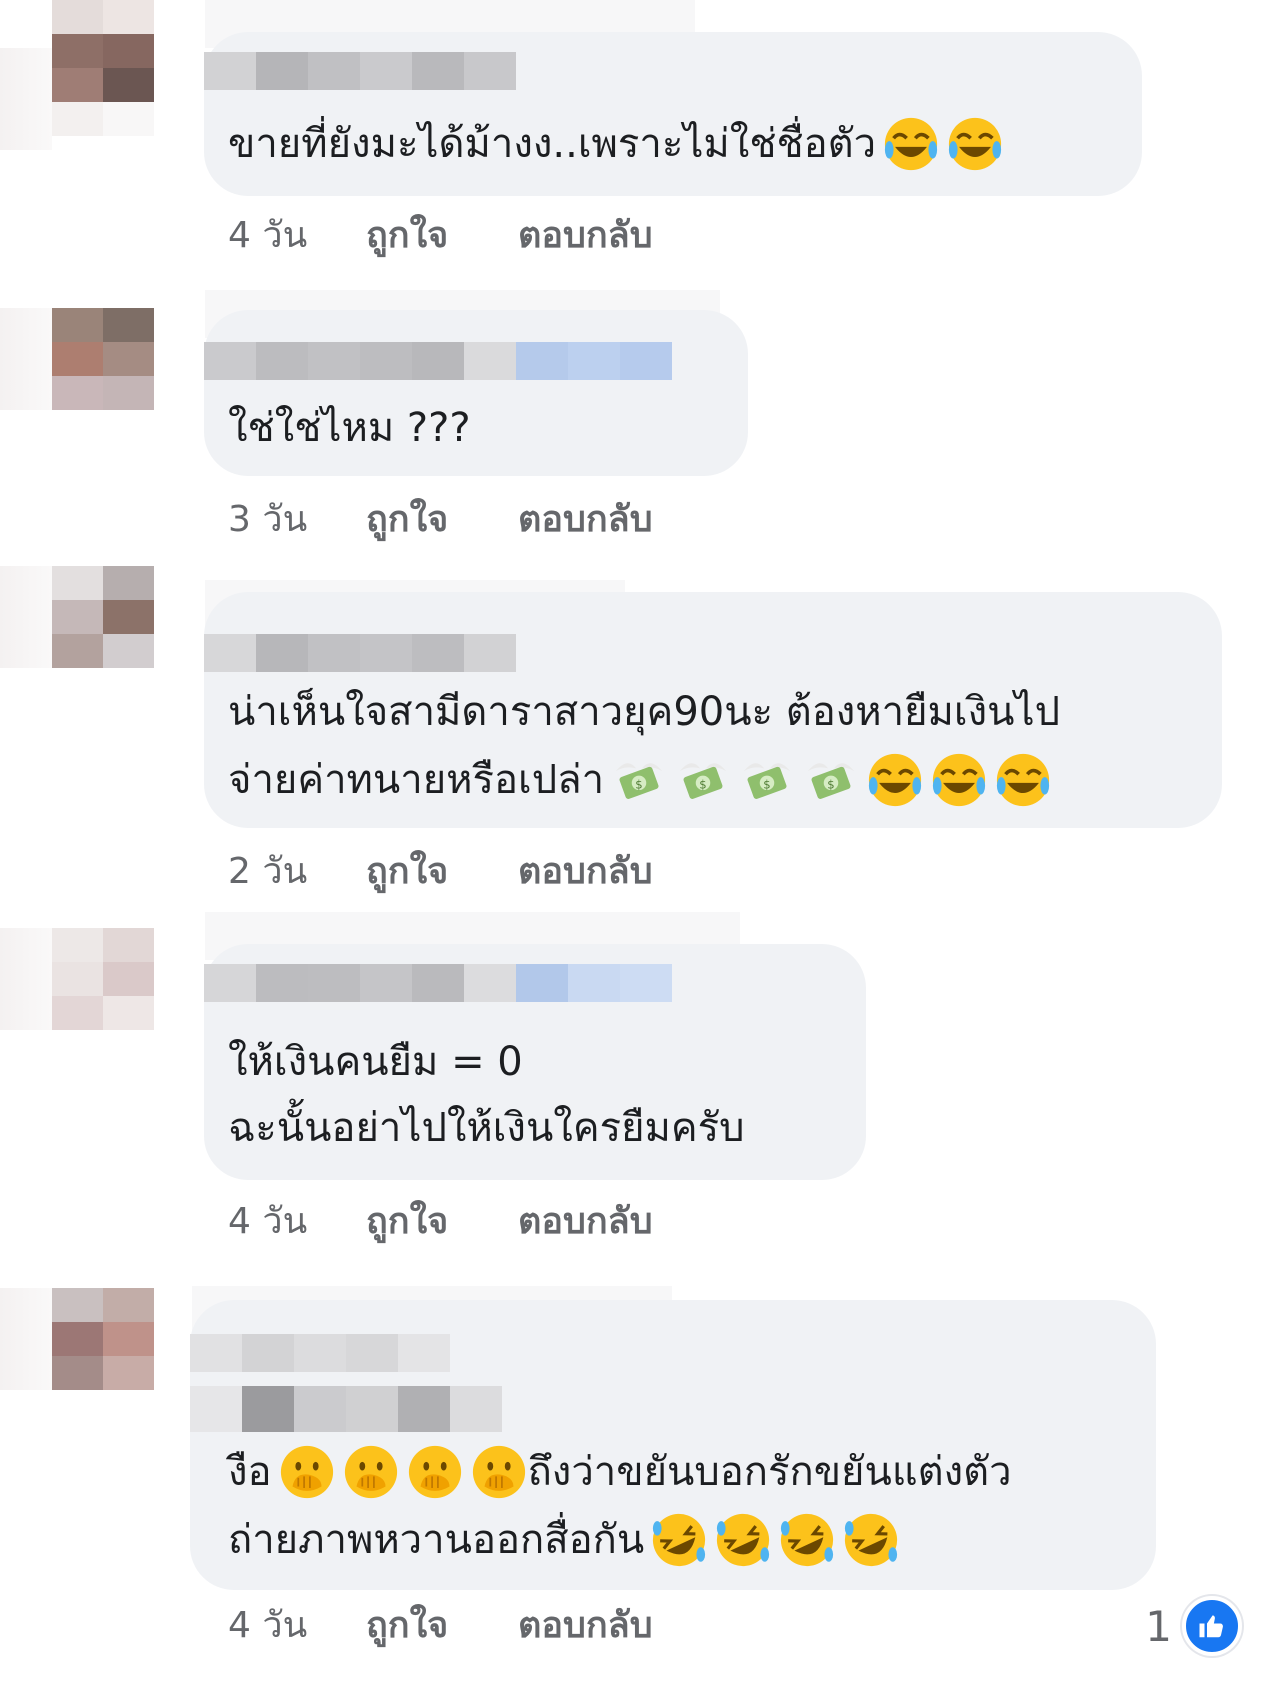  I want to click on thumbs-up-icon, so click(1212, 1626).